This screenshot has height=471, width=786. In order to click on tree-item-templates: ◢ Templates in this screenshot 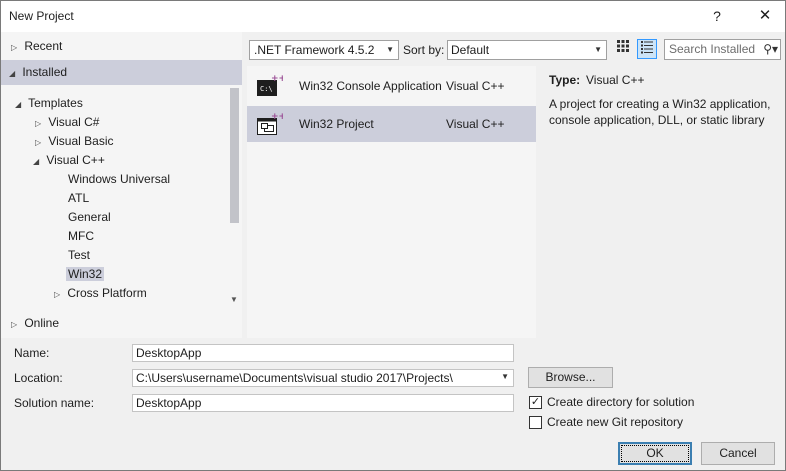, I will do `click(49, 103)`.